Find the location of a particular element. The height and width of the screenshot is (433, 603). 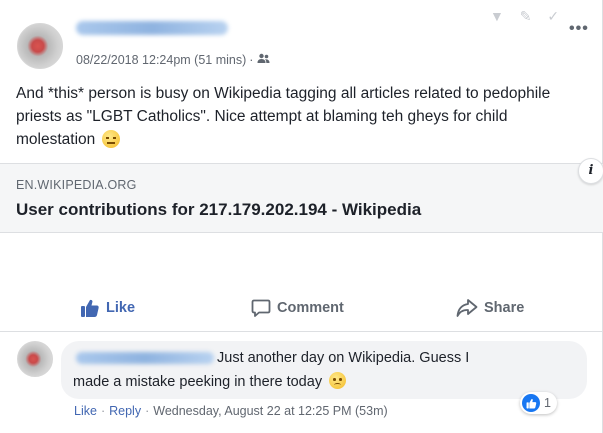

reaction-count: 1 is located at coordinates (547, 403).